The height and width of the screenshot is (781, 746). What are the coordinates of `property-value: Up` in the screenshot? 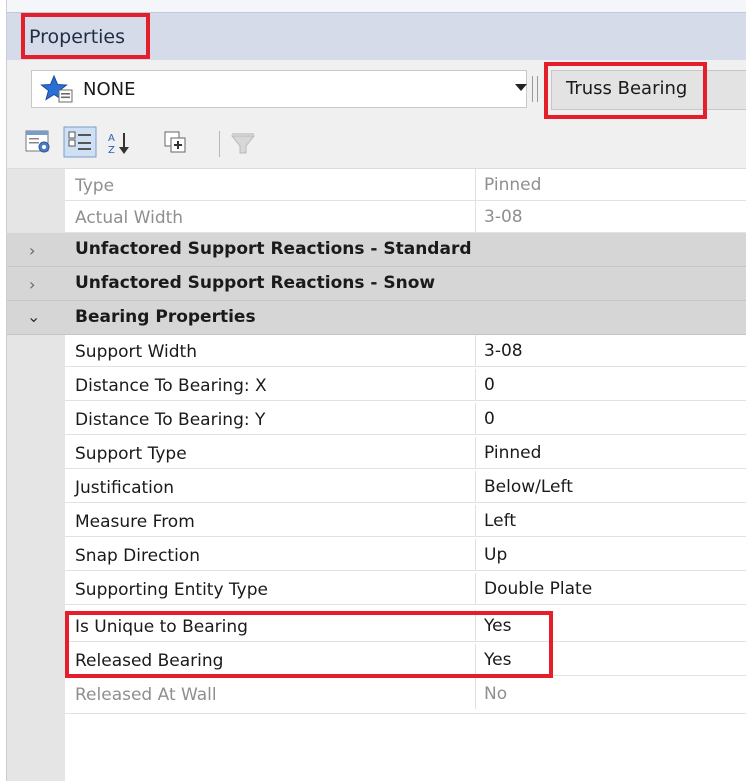 It's located at (495, 555).